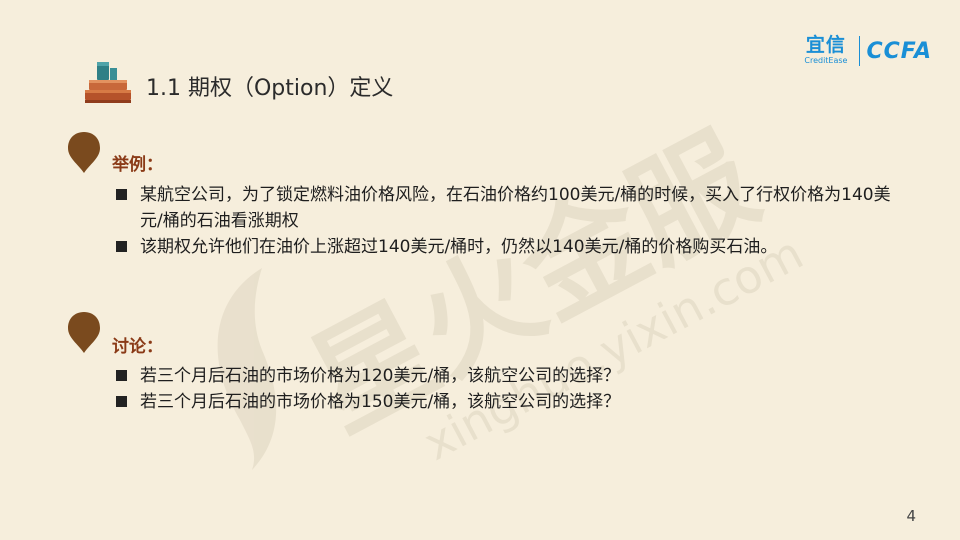 The image size is (960, 540). What do you see at coordinates (911, 516) in the screenshot?
I see `page-number: 4` at bounding box center [911, 516].